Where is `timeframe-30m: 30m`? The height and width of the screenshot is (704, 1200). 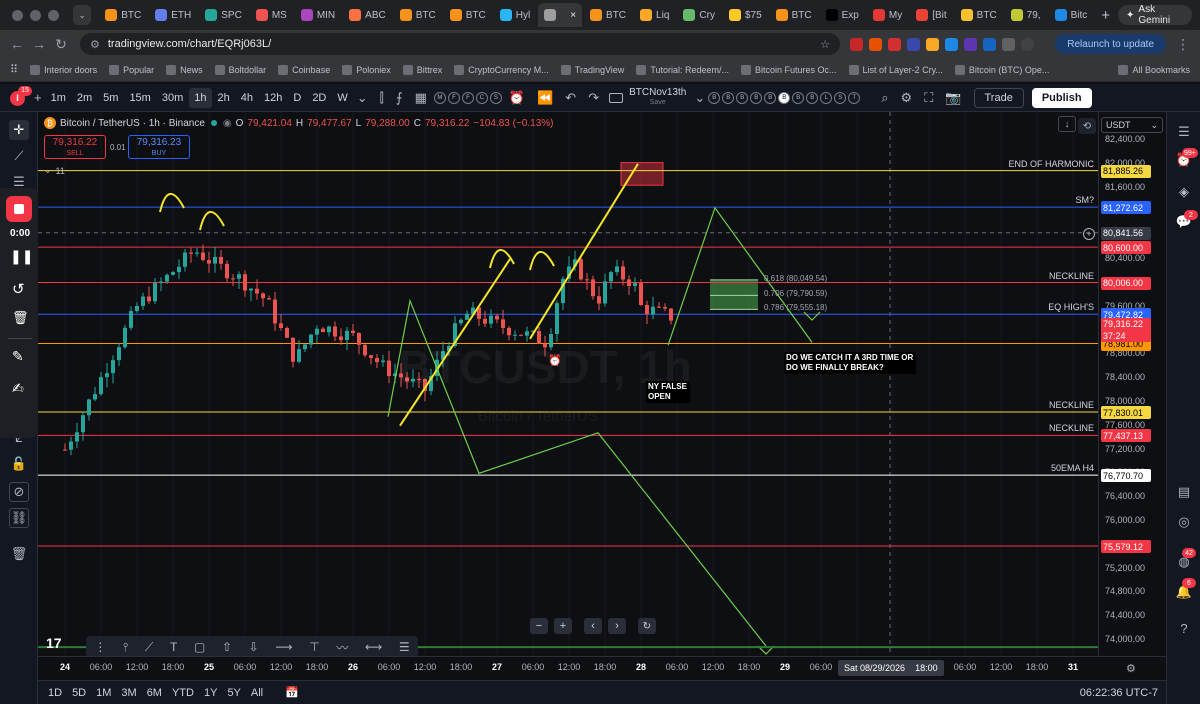 timeframe-30m: 30m is located at coordinates (172, 98).